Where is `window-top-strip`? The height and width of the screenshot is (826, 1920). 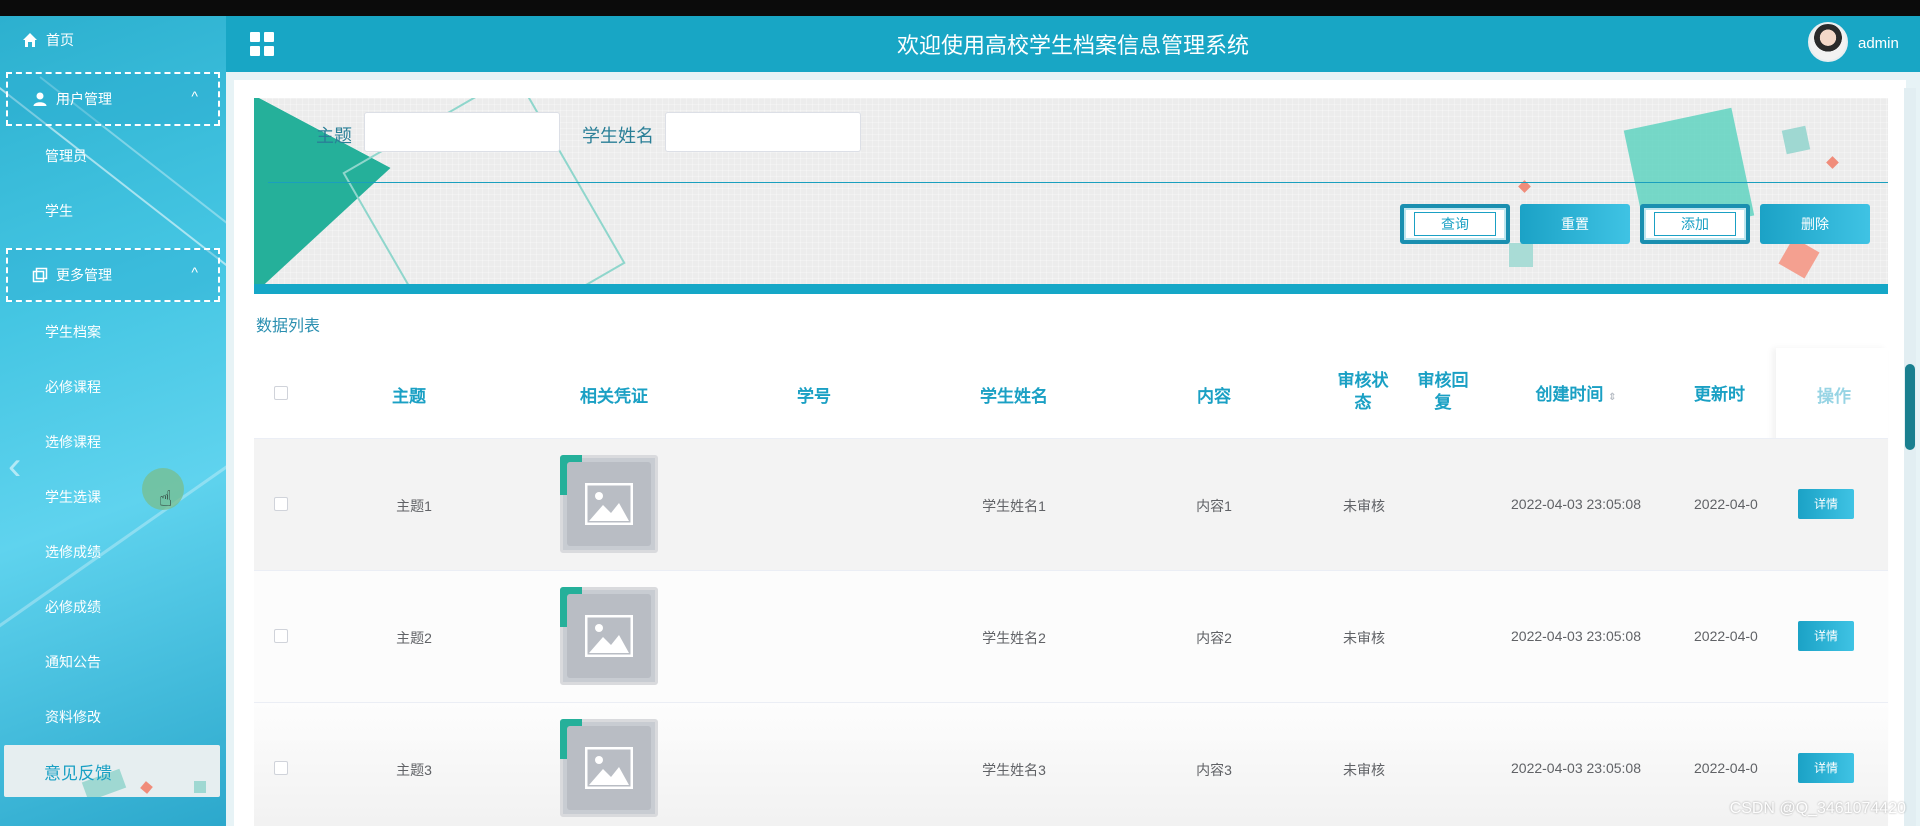 window-top-strip is located at coordinates (960, 8).